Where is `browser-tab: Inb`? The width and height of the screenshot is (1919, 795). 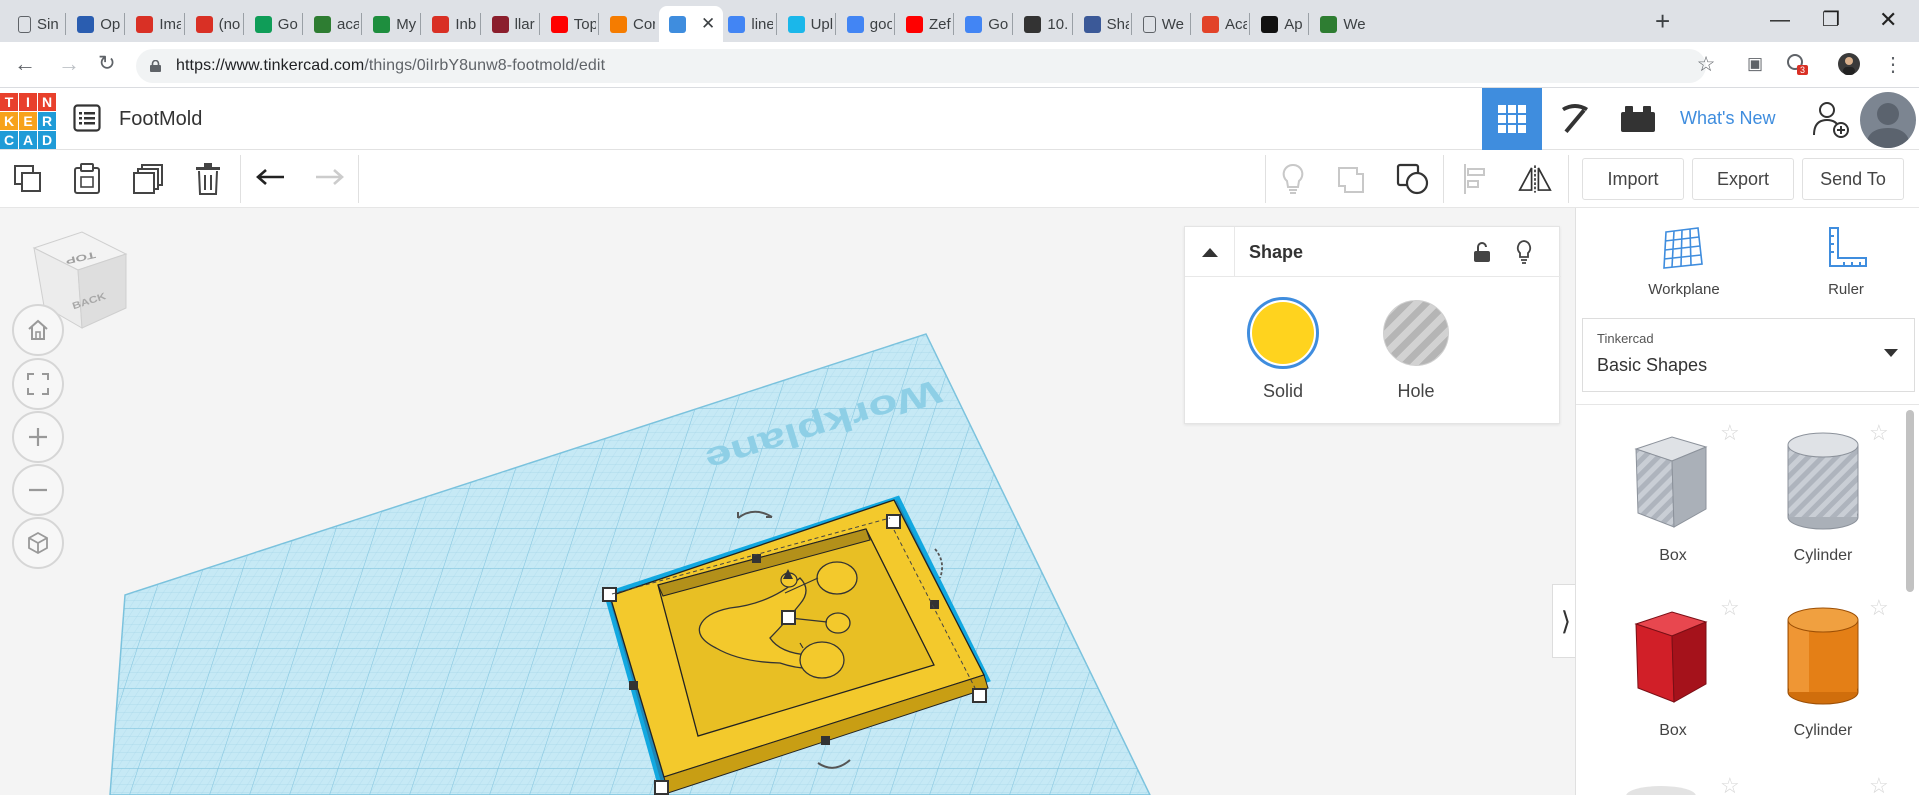
browser-tab: Inb is located at coordinates (449, 24).